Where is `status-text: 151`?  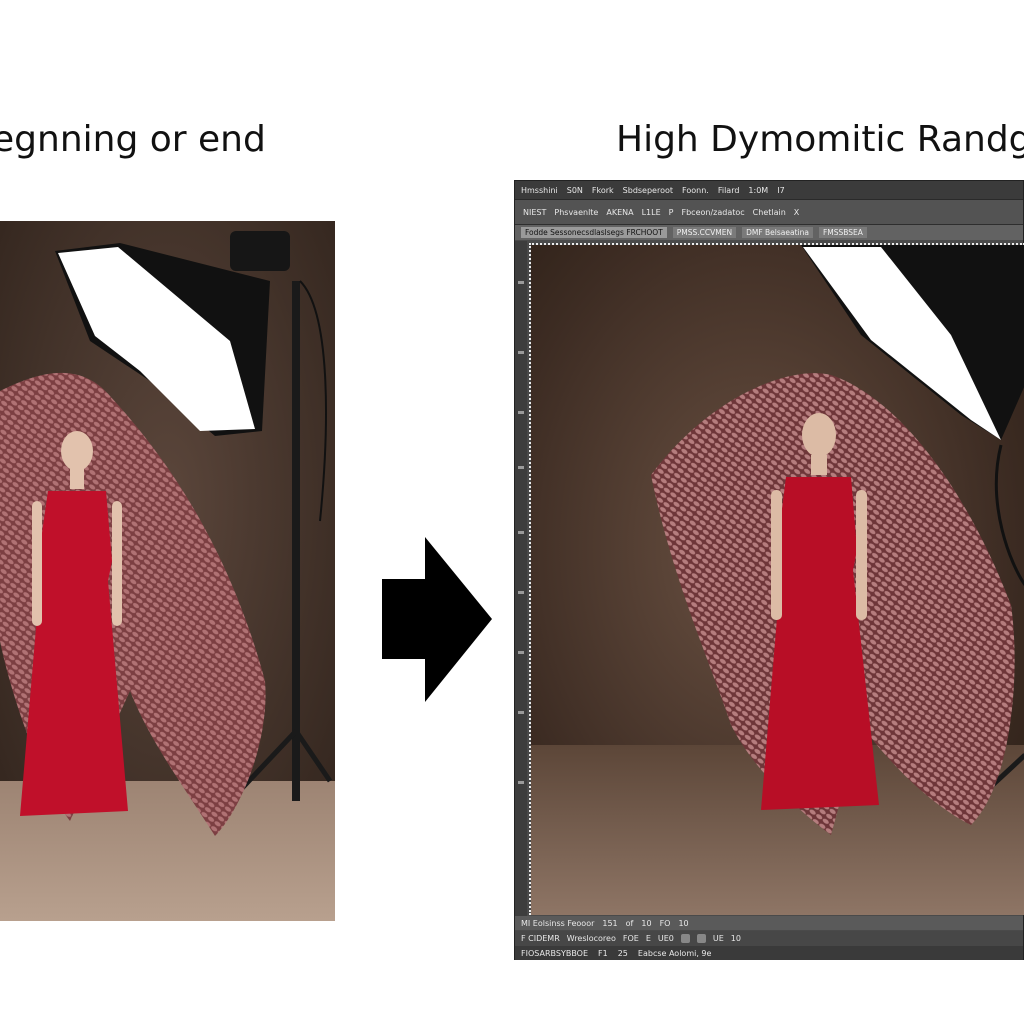 status-text: 151 is located at coordinates (610, 923).